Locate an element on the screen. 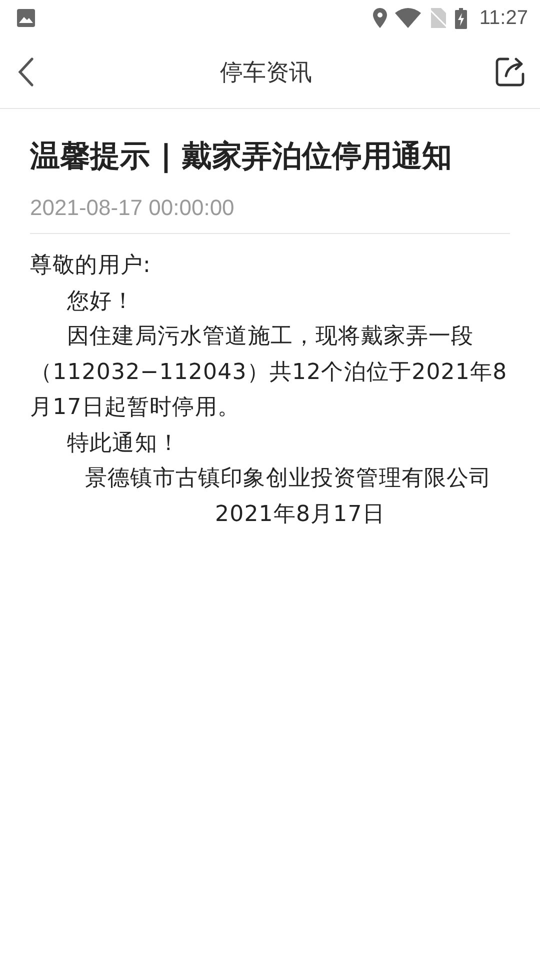 Image resolution: width=540 pixels, height=960 pixels. share-button is located at coordinates (510, 72).